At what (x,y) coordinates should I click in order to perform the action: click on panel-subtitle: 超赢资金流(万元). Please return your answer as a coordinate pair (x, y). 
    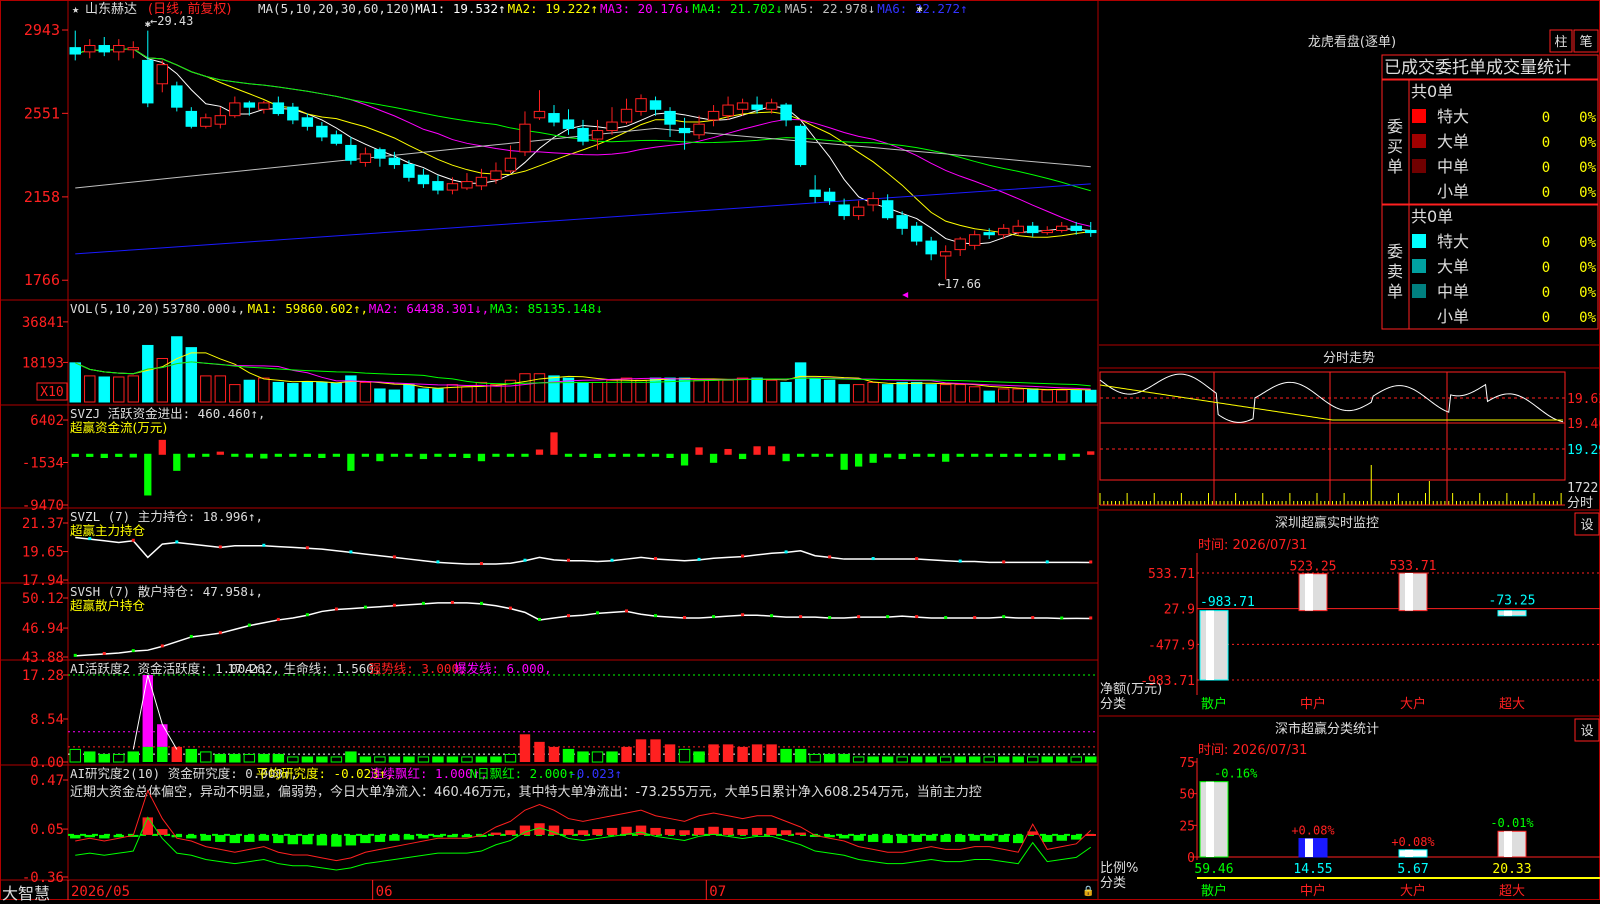
    Looking at the image, I should click on (118, 427).